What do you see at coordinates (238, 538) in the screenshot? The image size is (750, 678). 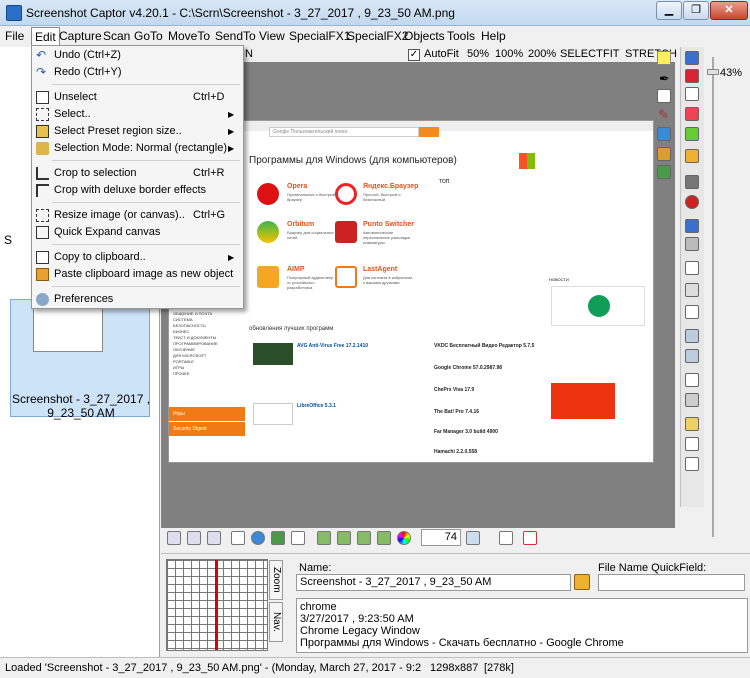 I see `sharpen-icon` at bounding box center [238, 538].